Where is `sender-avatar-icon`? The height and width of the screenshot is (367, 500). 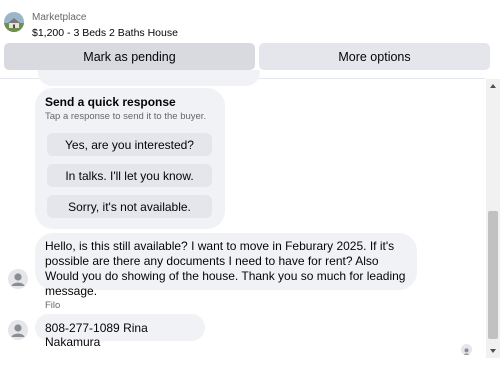
sender-avatar-icon is located at coordinates (18, 330).